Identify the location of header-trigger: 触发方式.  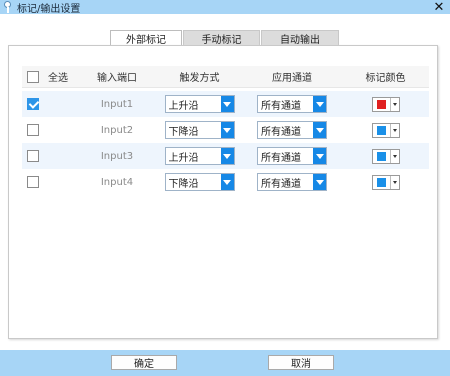
(199, 78).